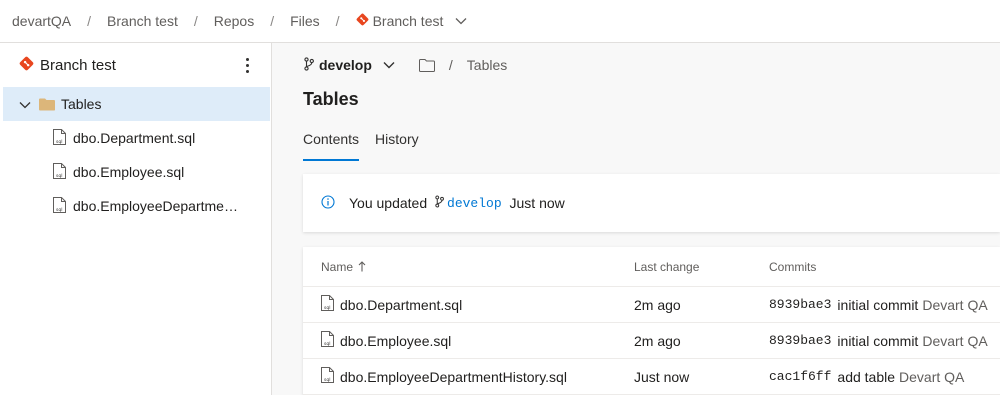 The image size is (1000, 395). Describe the element at coordinates (487, 65) in the screenshot. I see `path-current: Tables` at that location.